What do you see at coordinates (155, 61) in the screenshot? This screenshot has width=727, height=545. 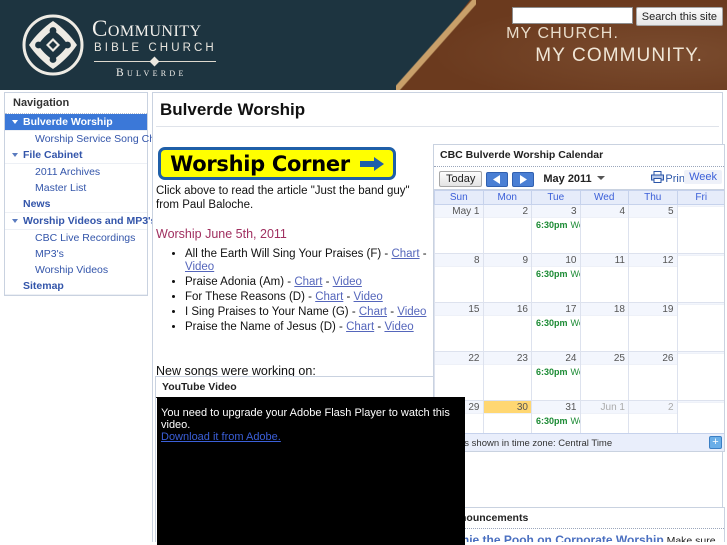 I see `logo-divider` at bounding box center [155, 61].